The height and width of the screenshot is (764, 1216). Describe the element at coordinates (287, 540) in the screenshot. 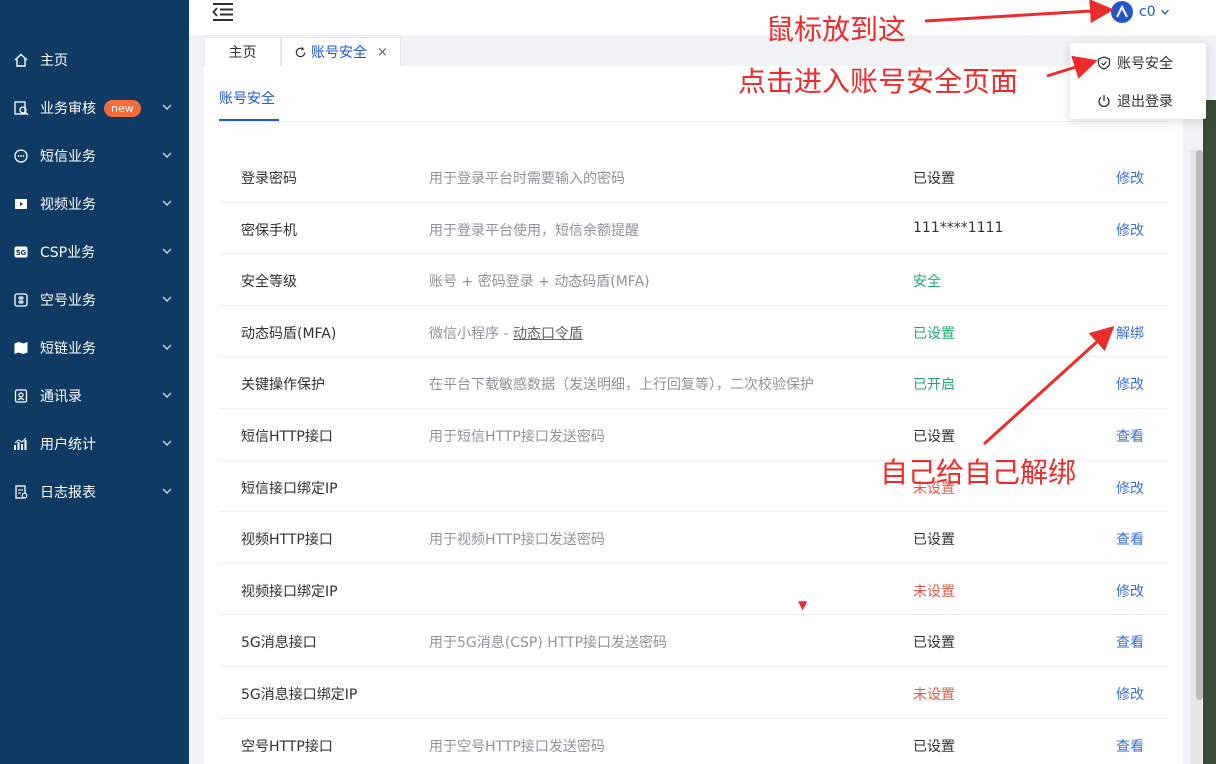

I see `setting-name: 视频HTTP接口` at that location.